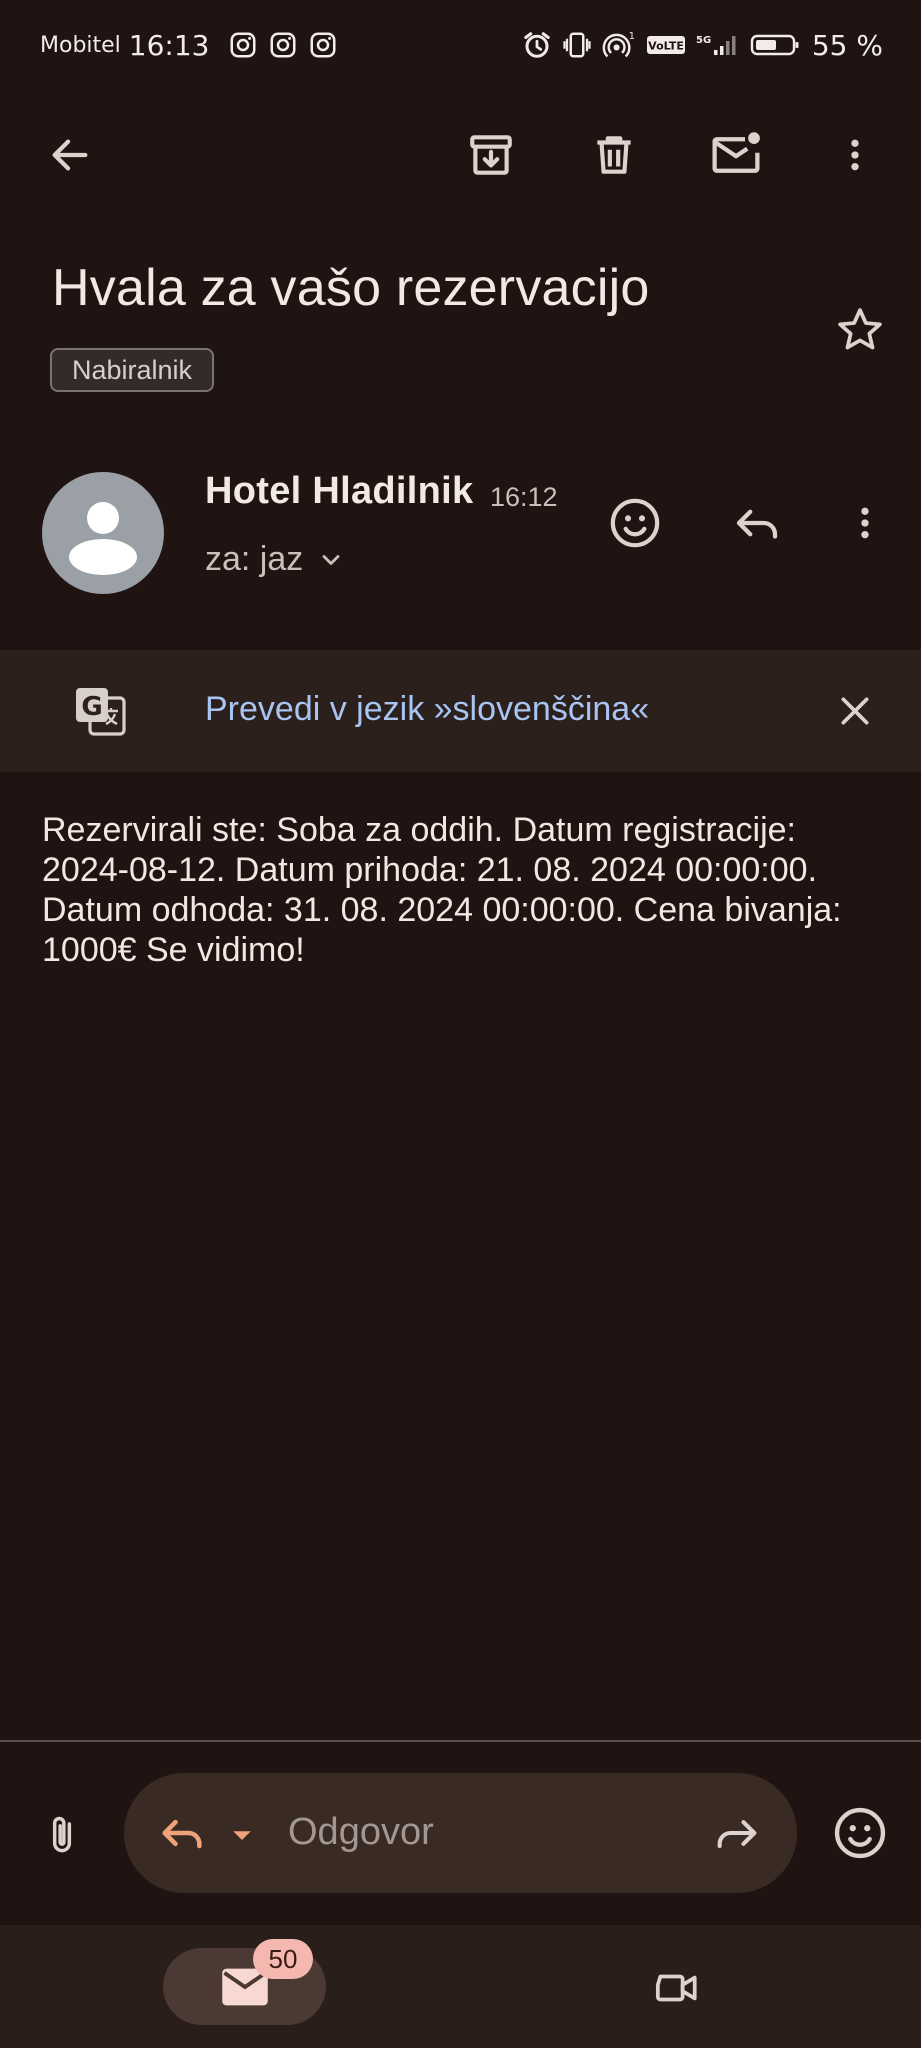 The image size is (921, 2048). Describe the element at coordinates (703, 40) in the screenshot. I see `network-label: 5G` at that location.